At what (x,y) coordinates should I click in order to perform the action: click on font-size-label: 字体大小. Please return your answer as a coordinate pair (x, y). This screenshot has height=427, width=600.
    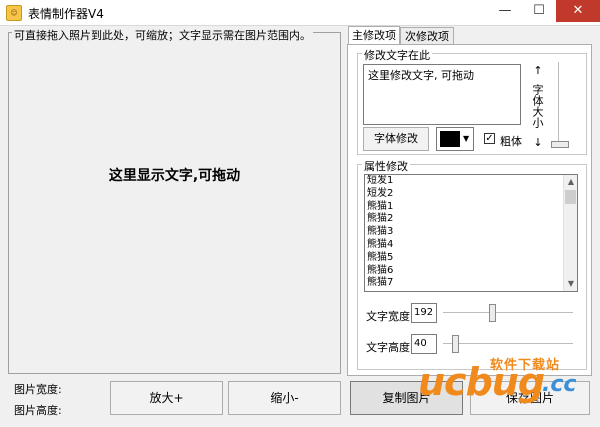
    Looking at the image, I should click on (537, 106).